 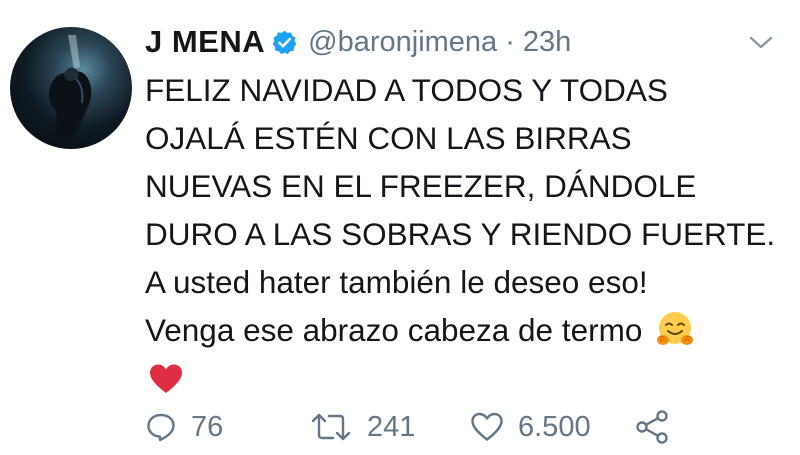 What do you see at coordinates (675, 329) in the screenshot?
I see `hugging-face-emoji-icon` at bounding box center [675, 329].